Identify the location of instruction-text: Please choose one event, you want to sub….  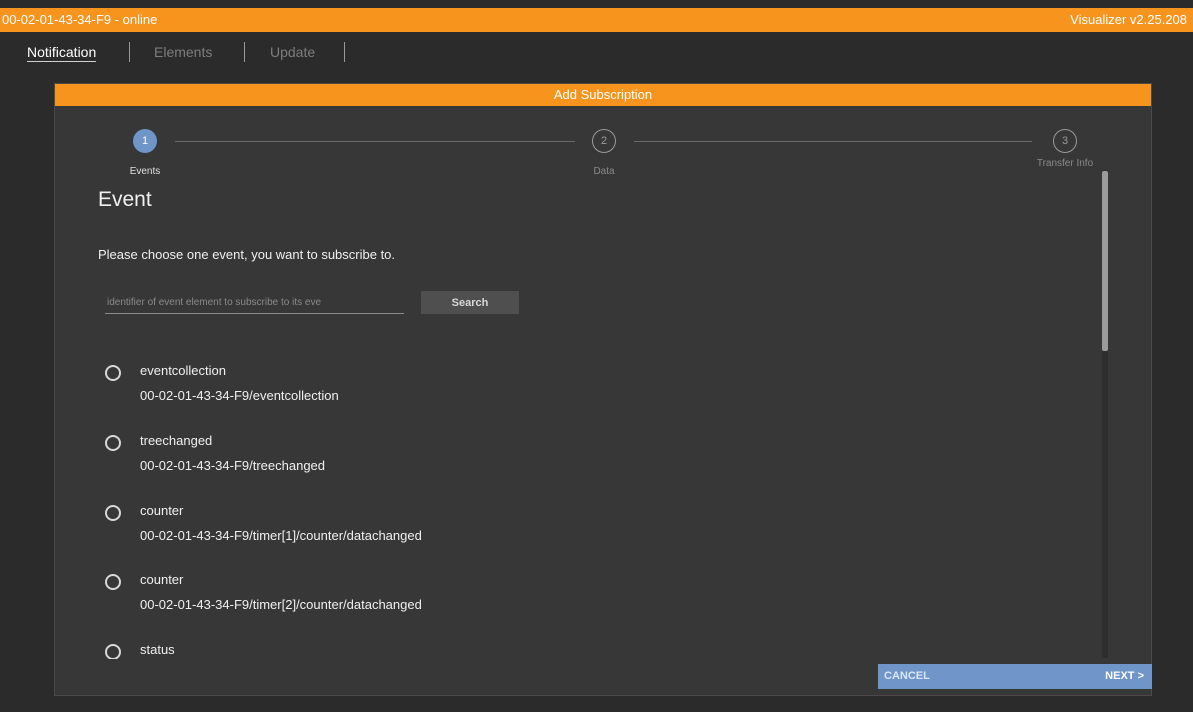
(247, 254).